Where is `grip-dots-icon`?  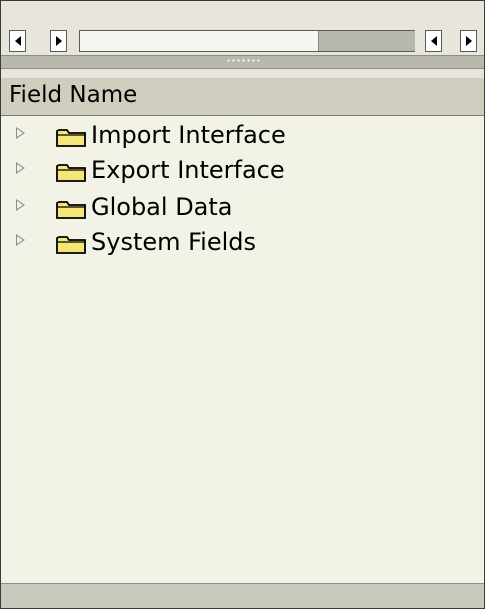 grip-dots-icon is located at coordinates (244, 60).